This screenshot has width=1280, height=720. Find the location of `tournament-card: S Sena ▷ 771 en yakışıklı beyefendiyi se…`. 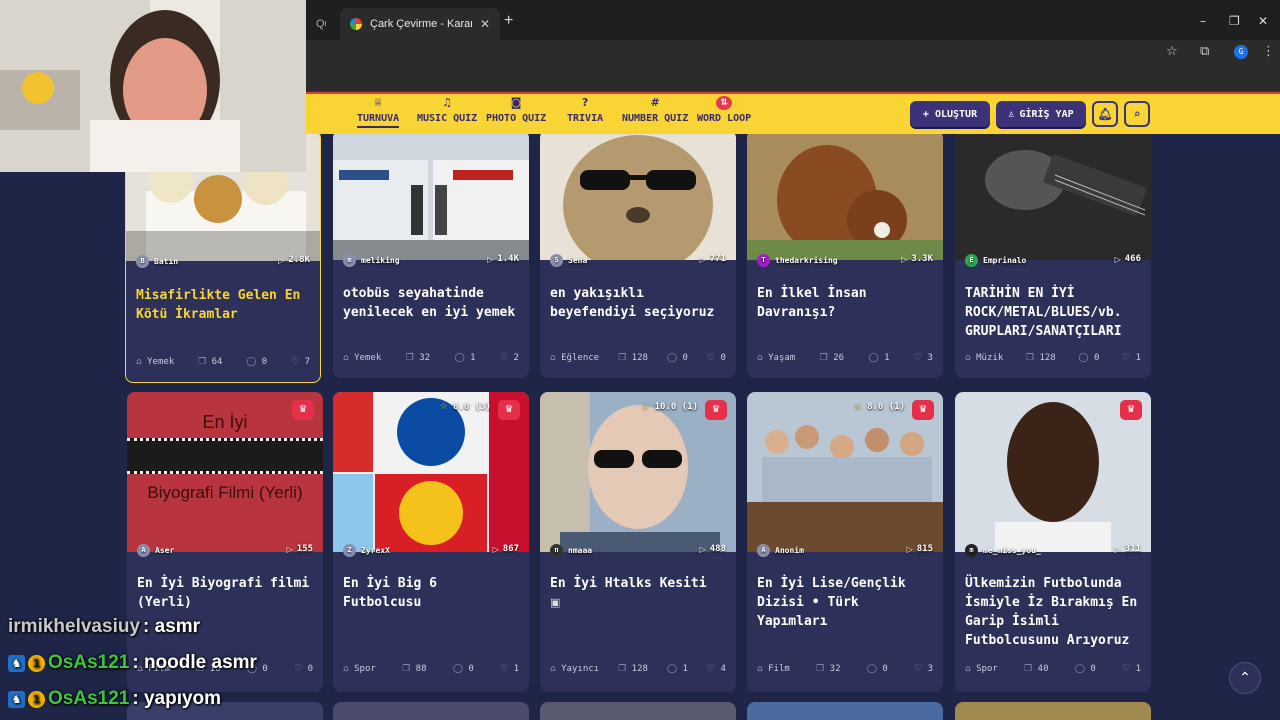

tournament-card: S Sena ▷ 771 en yakışıklı beyefendiyi se… is located at coordinates (638, 256).